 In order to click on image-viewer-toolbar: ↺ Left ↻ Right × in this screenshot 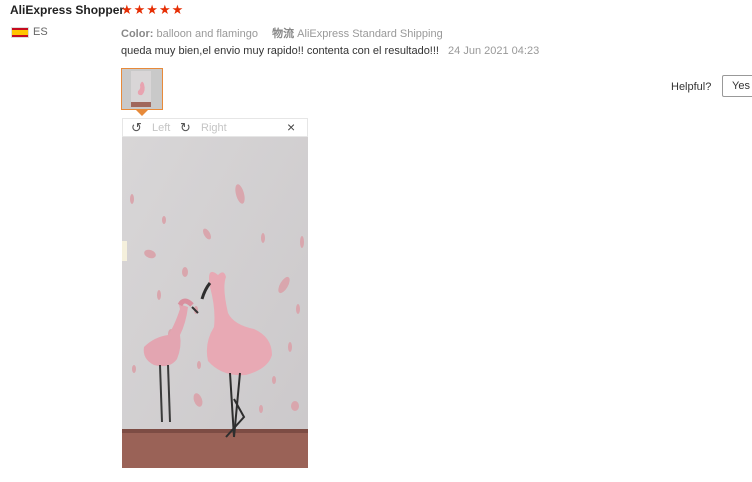, I will do `click(215, 127)`.